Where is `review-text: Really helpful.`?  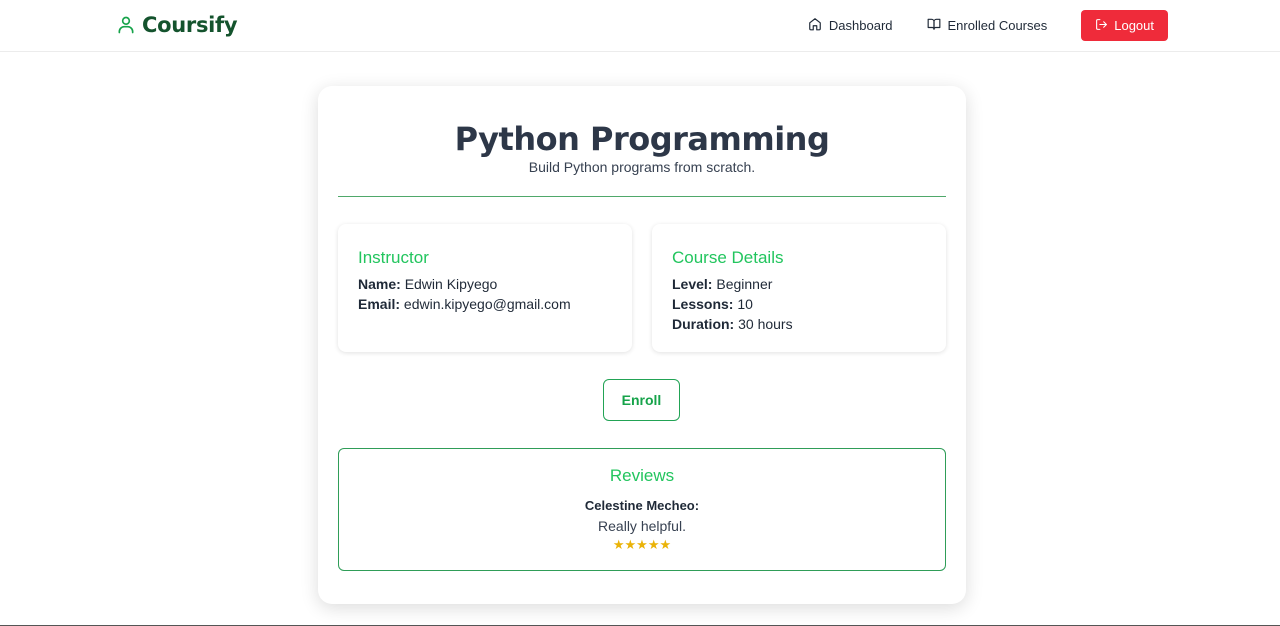 review-text: Really helpful. is located at coordinates (642, 526).